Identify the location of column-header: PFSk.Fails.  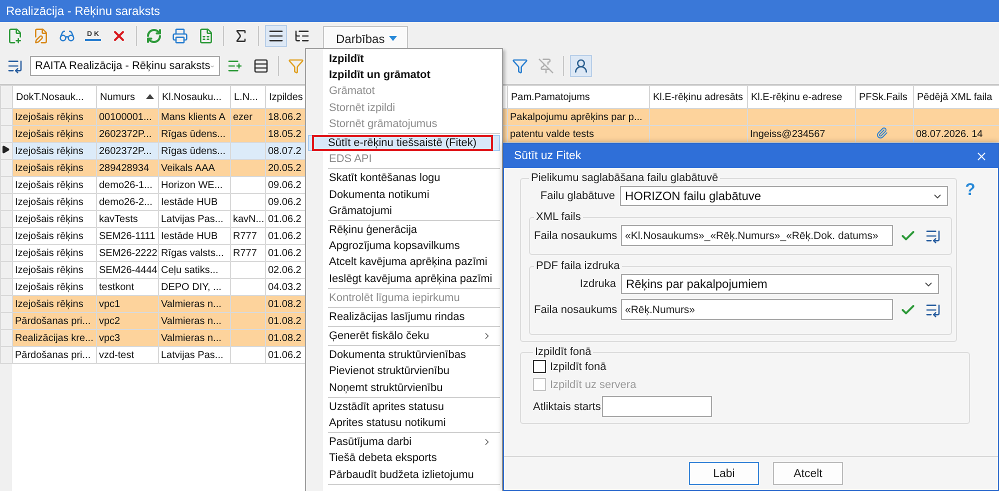
(885, 97).